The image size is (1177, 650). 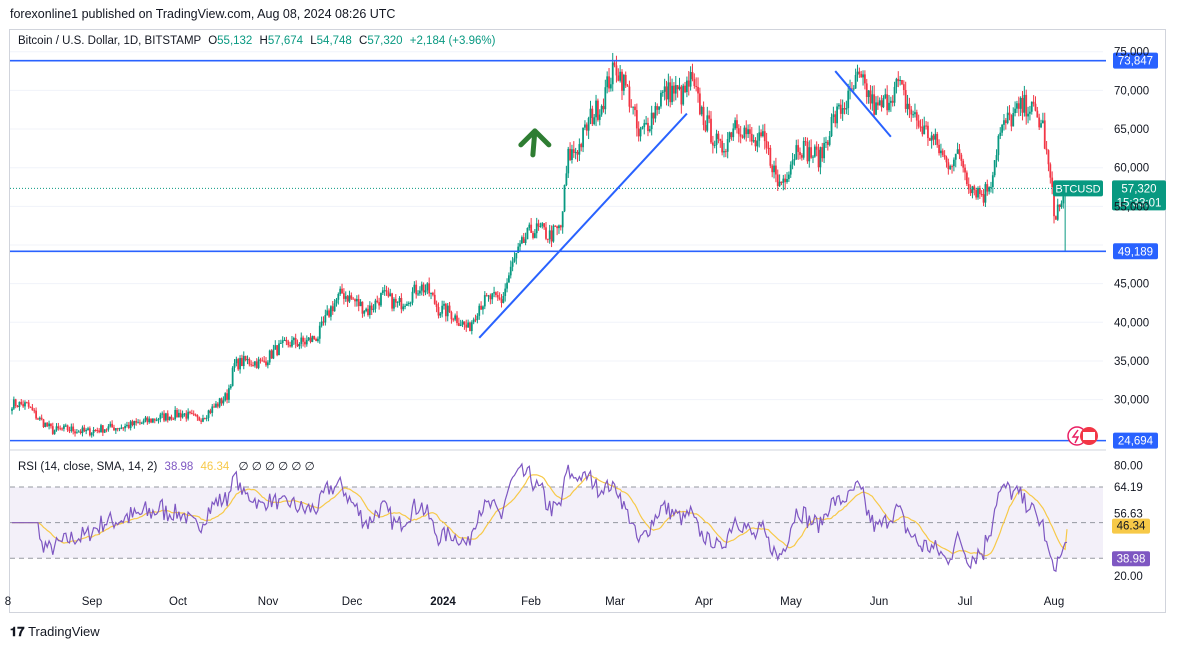 I want to click on rsi-value-tag-label: 38.98, so click(x=1131, y=559).